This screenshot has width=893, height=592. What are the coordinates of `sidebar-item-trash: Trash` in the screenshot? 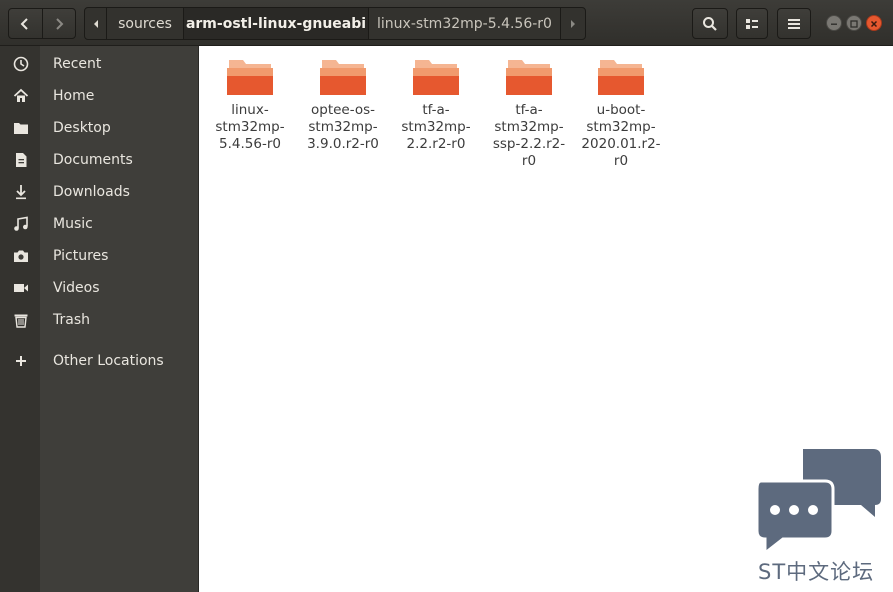 It's located at (99, 320).